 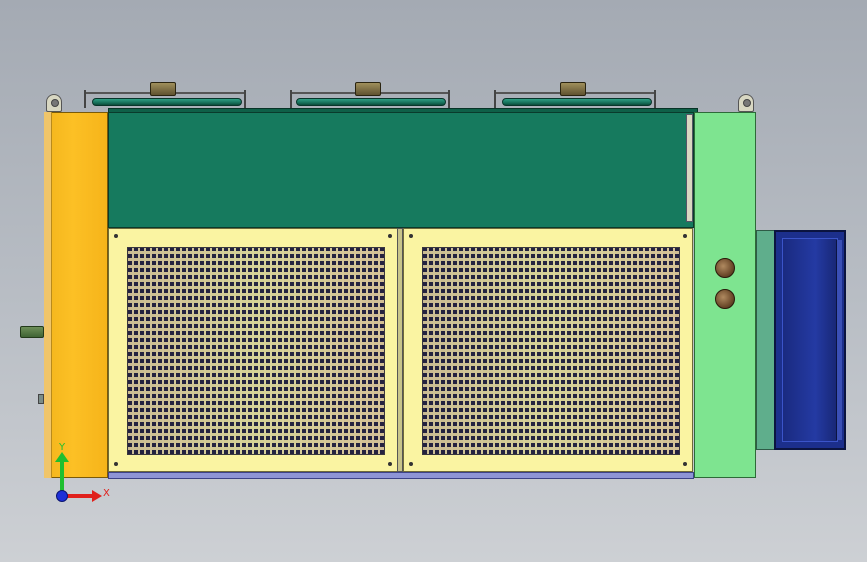 What do you see at coordinates (725, 268) in the screenshot?
I see `knob-upper` at bounding box center [725, 268].